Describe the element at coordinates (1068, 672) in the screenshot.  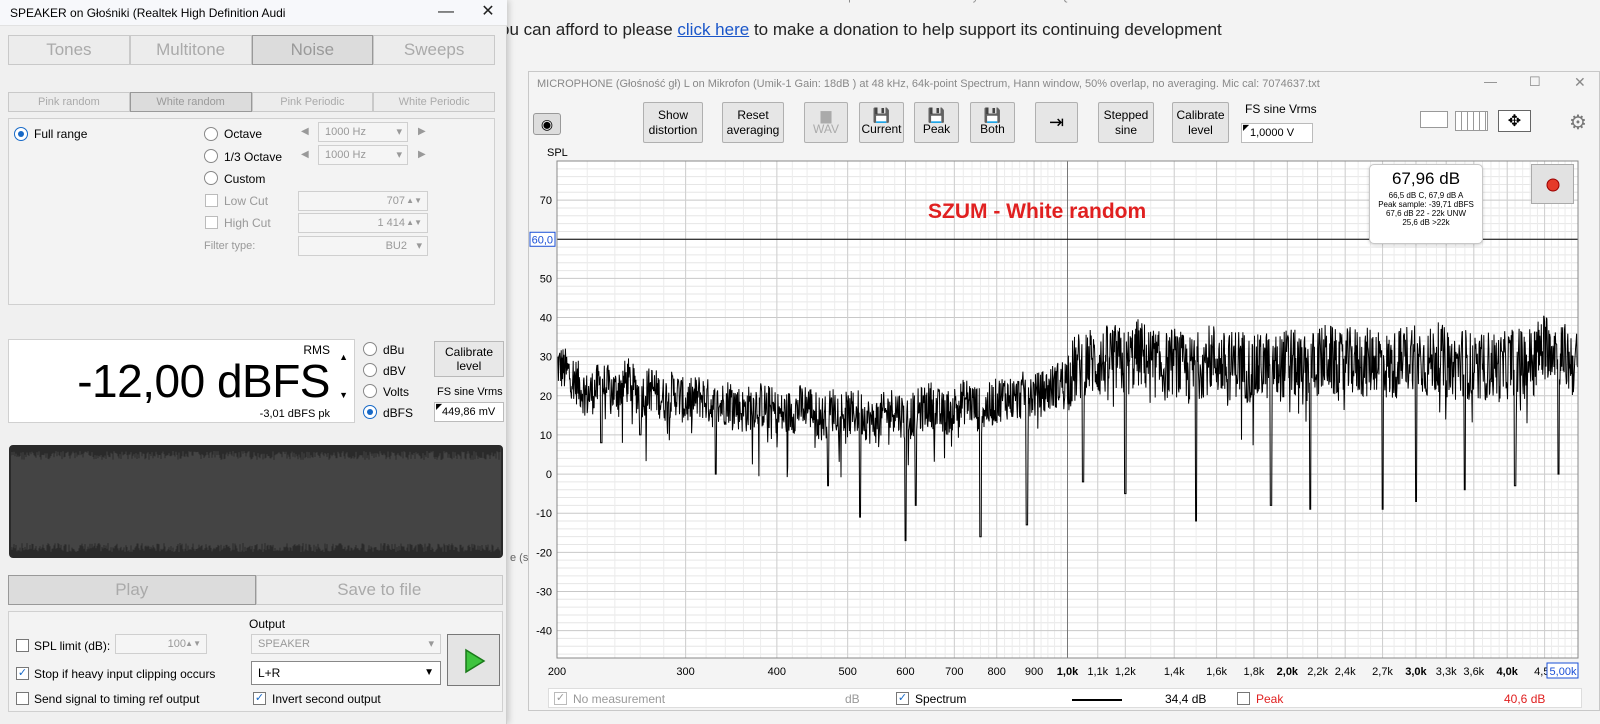
I see `x-tick-label: 1,0k` at that location.